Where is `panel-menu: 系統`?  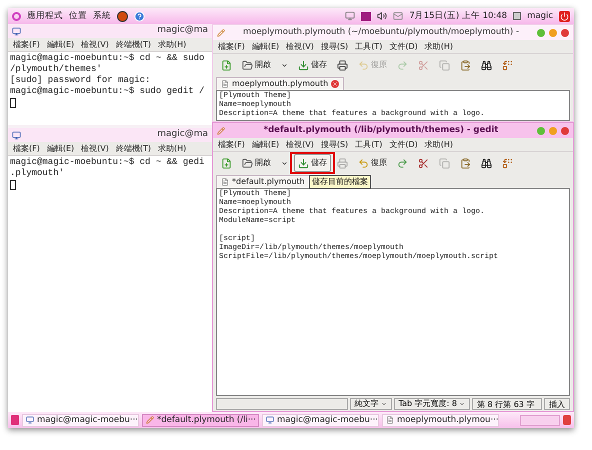 panel-menu: 系統 is located at coordinates (102, 16).